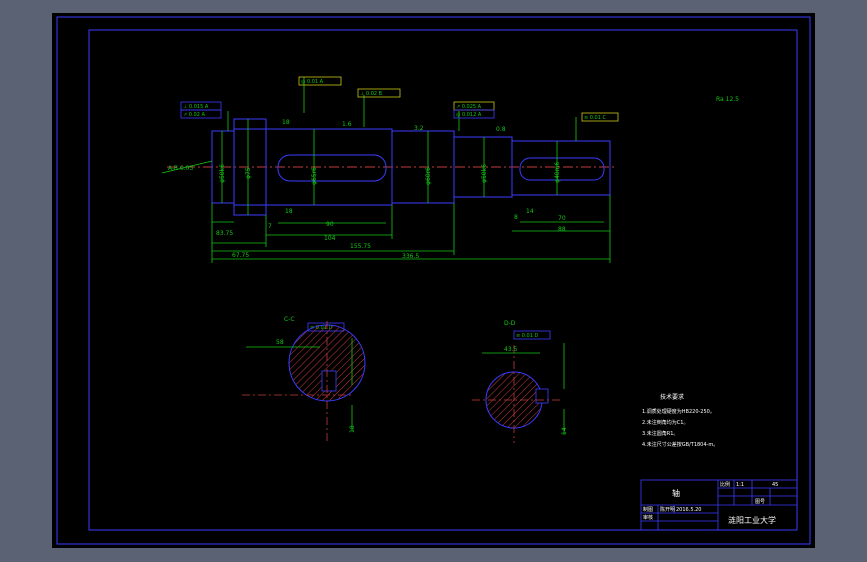 The image size is (867, 562). Describe the element at coordinates (557, 172) in the screenshot. I see `dim-d6: φ40m6` at that location.